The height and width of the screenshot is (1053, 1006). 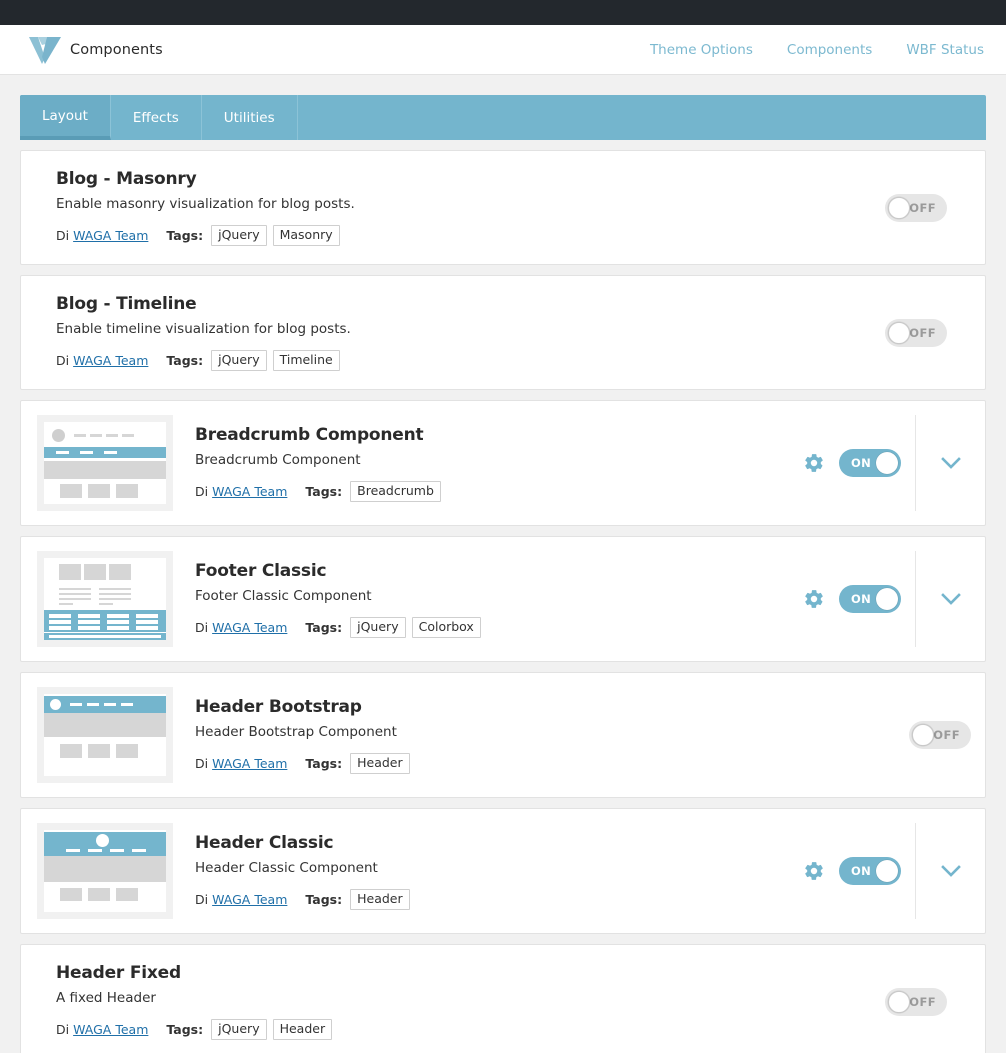 I want to click on tag-chip: Breadcrumb, so click(x=395, y=491).